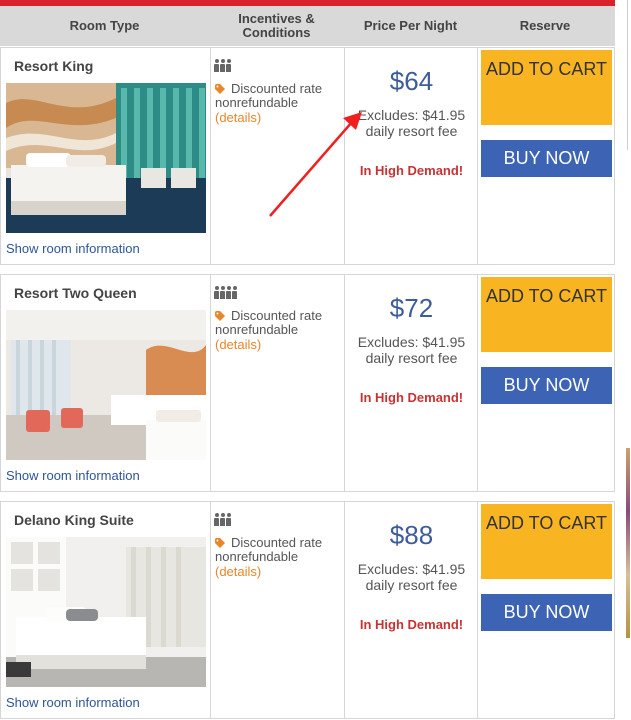  What do you see at coordinates (54, 66) in the screenshot?
I see `room-name: Resort King` at bounding box center [54, 66].